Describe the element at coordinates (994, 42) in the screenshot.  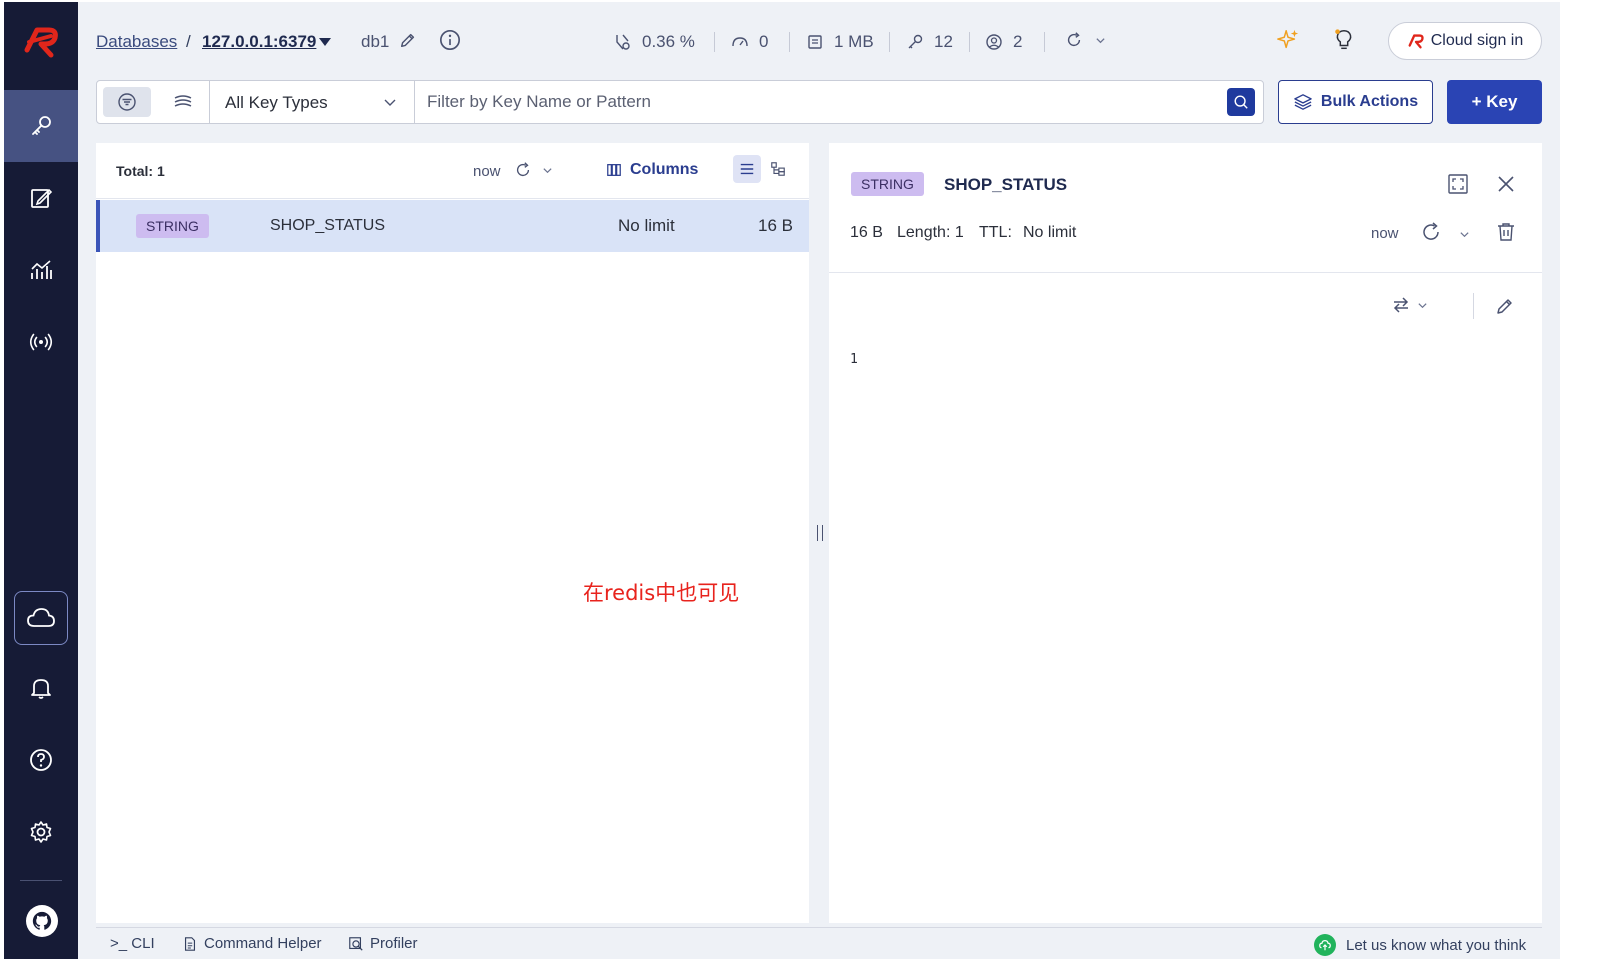
I see `user-icon` at that location.